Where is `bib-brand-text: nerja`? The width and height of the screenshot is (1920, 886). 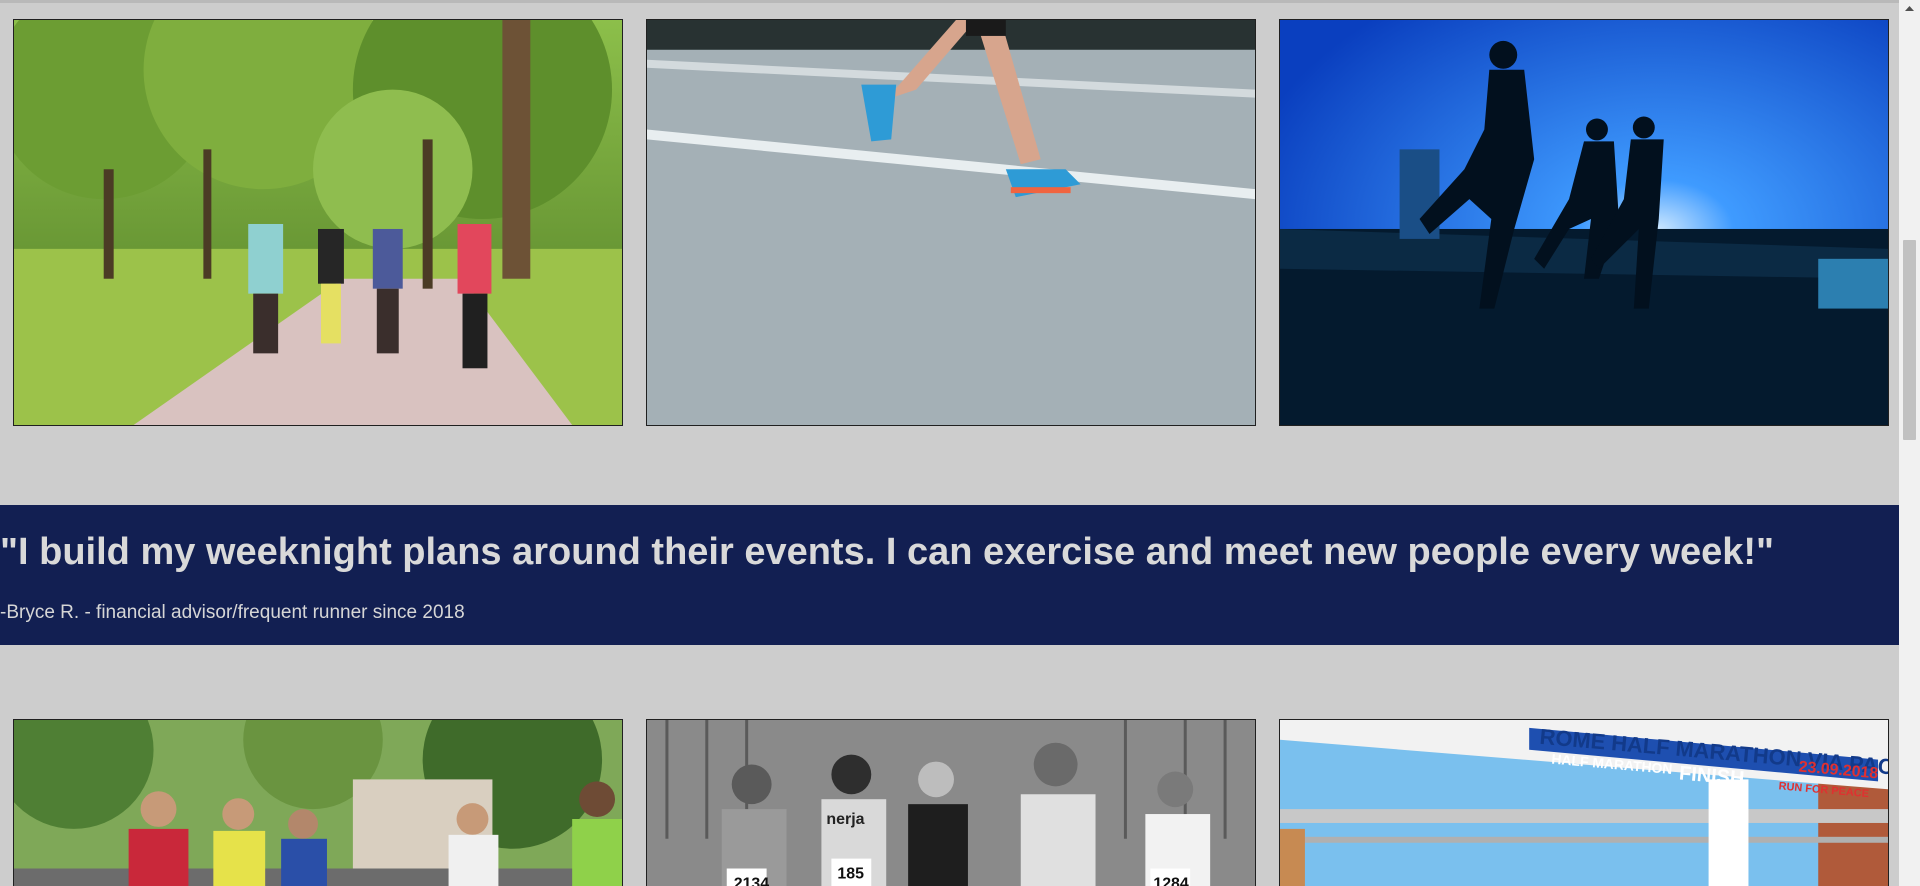
bib-brand-text: nerja is located at coordinates (845, 819).